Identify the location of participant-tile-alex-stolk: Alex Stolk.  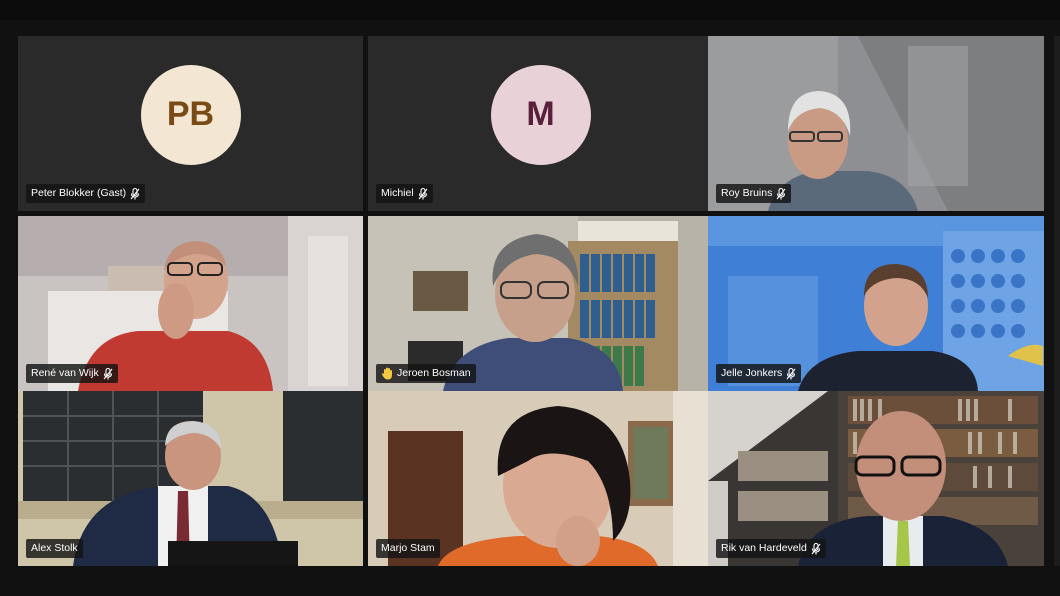
(190, 478).